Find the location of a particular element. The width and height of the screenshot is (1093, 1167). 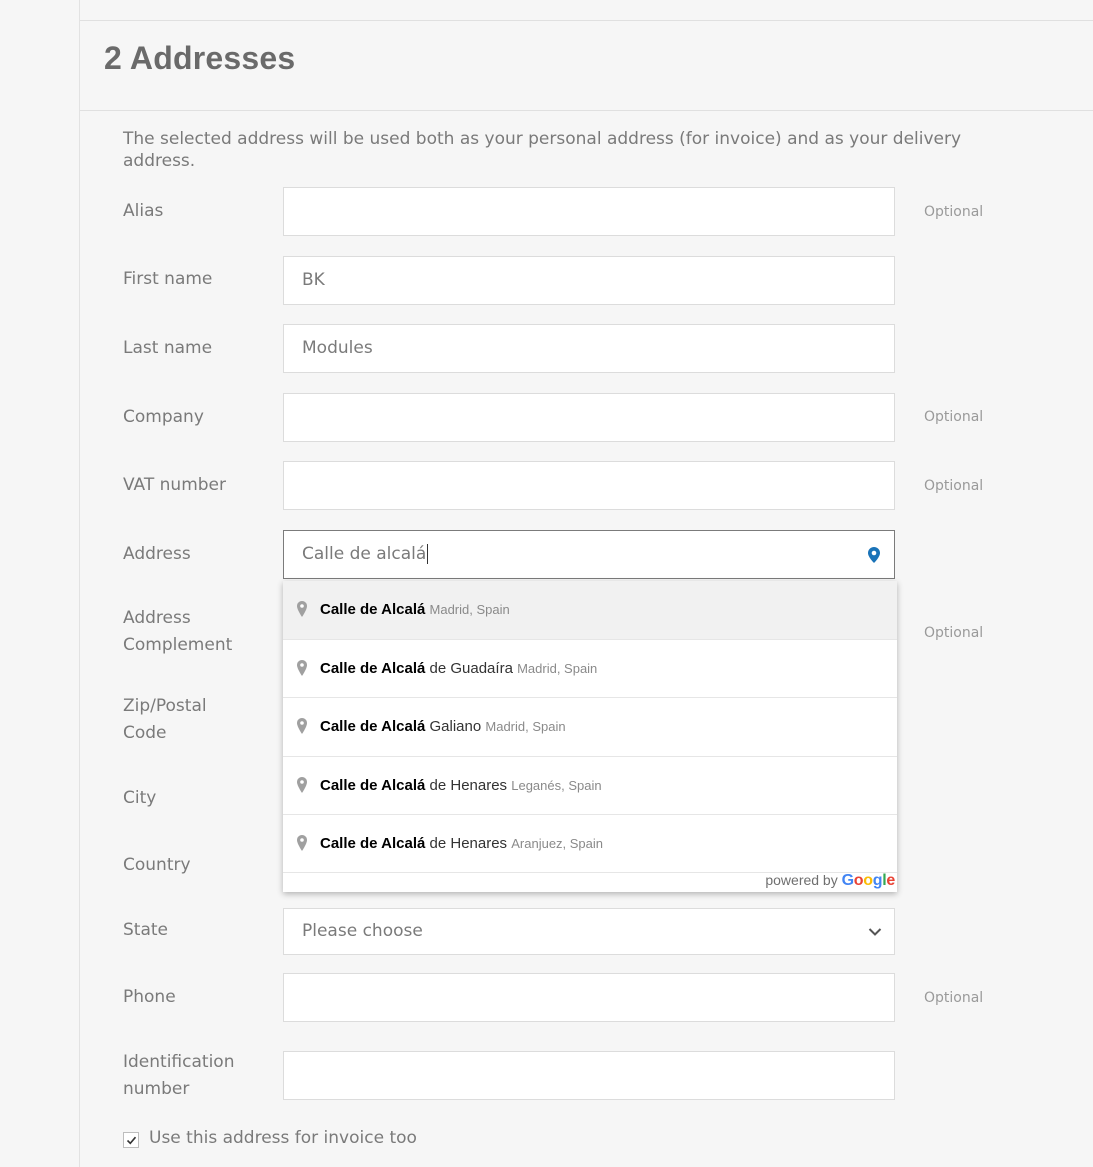

section-title: 2 Addresses is located at coordinates (200, 58).